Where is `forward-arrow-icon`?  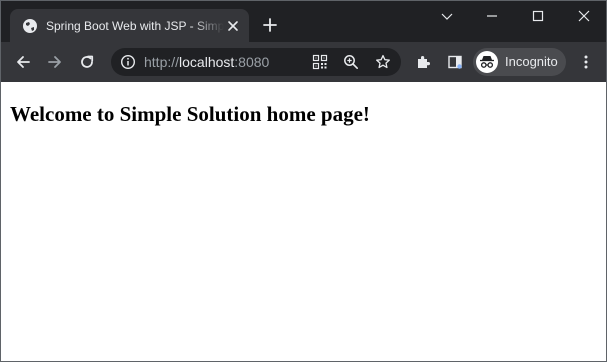 forward-arrow-icon is located at coordinates (55, 62).